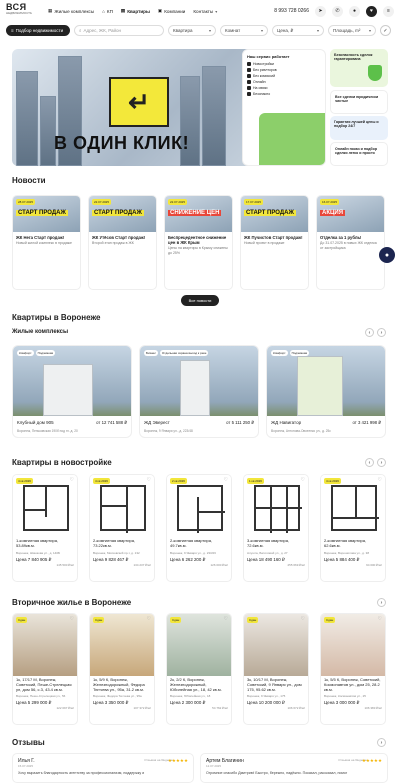 This screenshot has height=783, width=400. What do you see at coordinates (264, 243) in the screenshot?
I see `news-desc: Новый проект в продаже` at bounding box center [264, 243].